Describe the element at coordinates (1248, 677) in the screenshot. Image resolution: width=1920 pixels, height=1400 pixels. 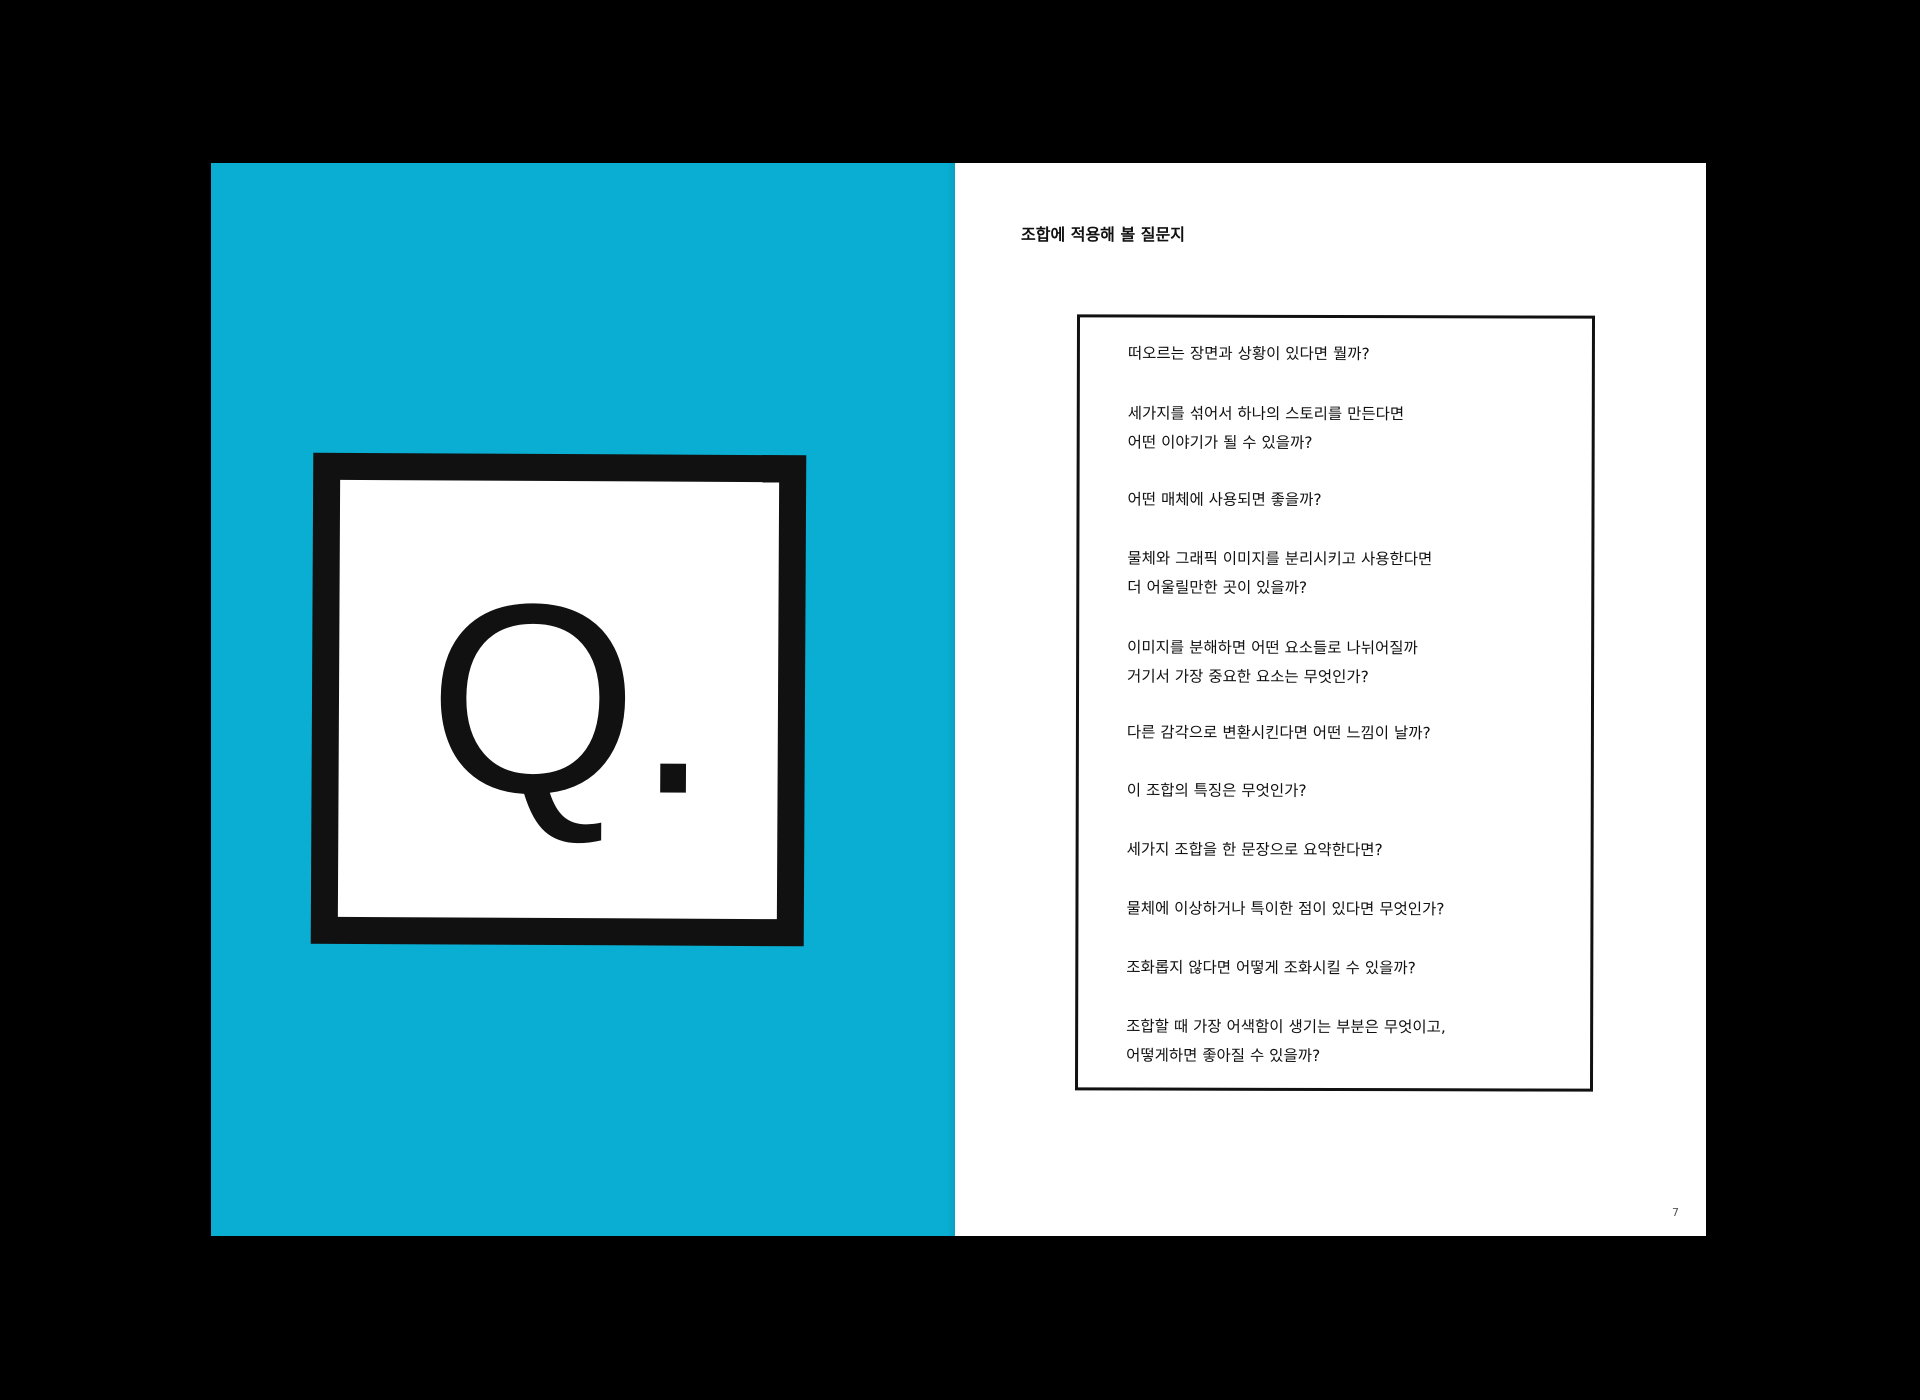
I see `question-line: 거기서 가장 중요한 요소는 무엇인가?` at that location.